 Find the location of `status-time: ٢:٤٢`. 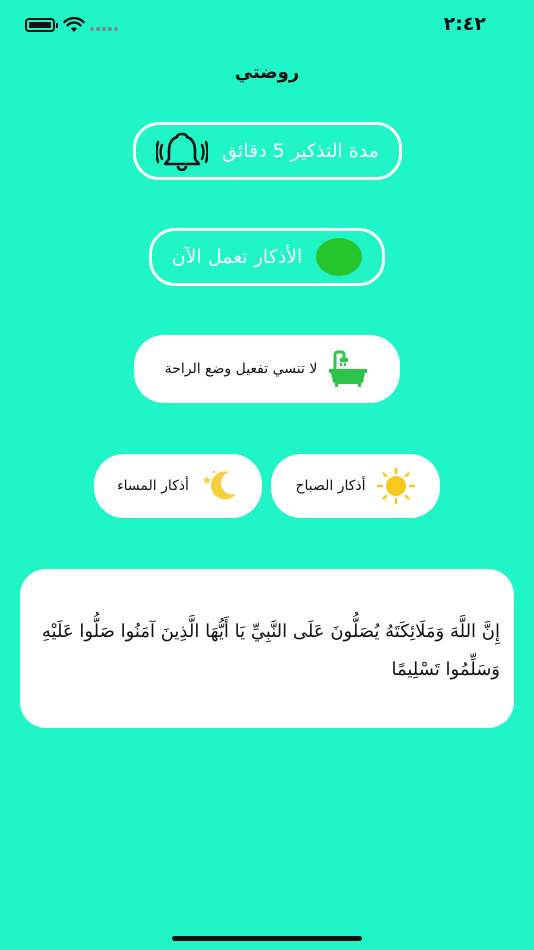

status-time: ٢:٤٢ is located at coordinates (464, 24).